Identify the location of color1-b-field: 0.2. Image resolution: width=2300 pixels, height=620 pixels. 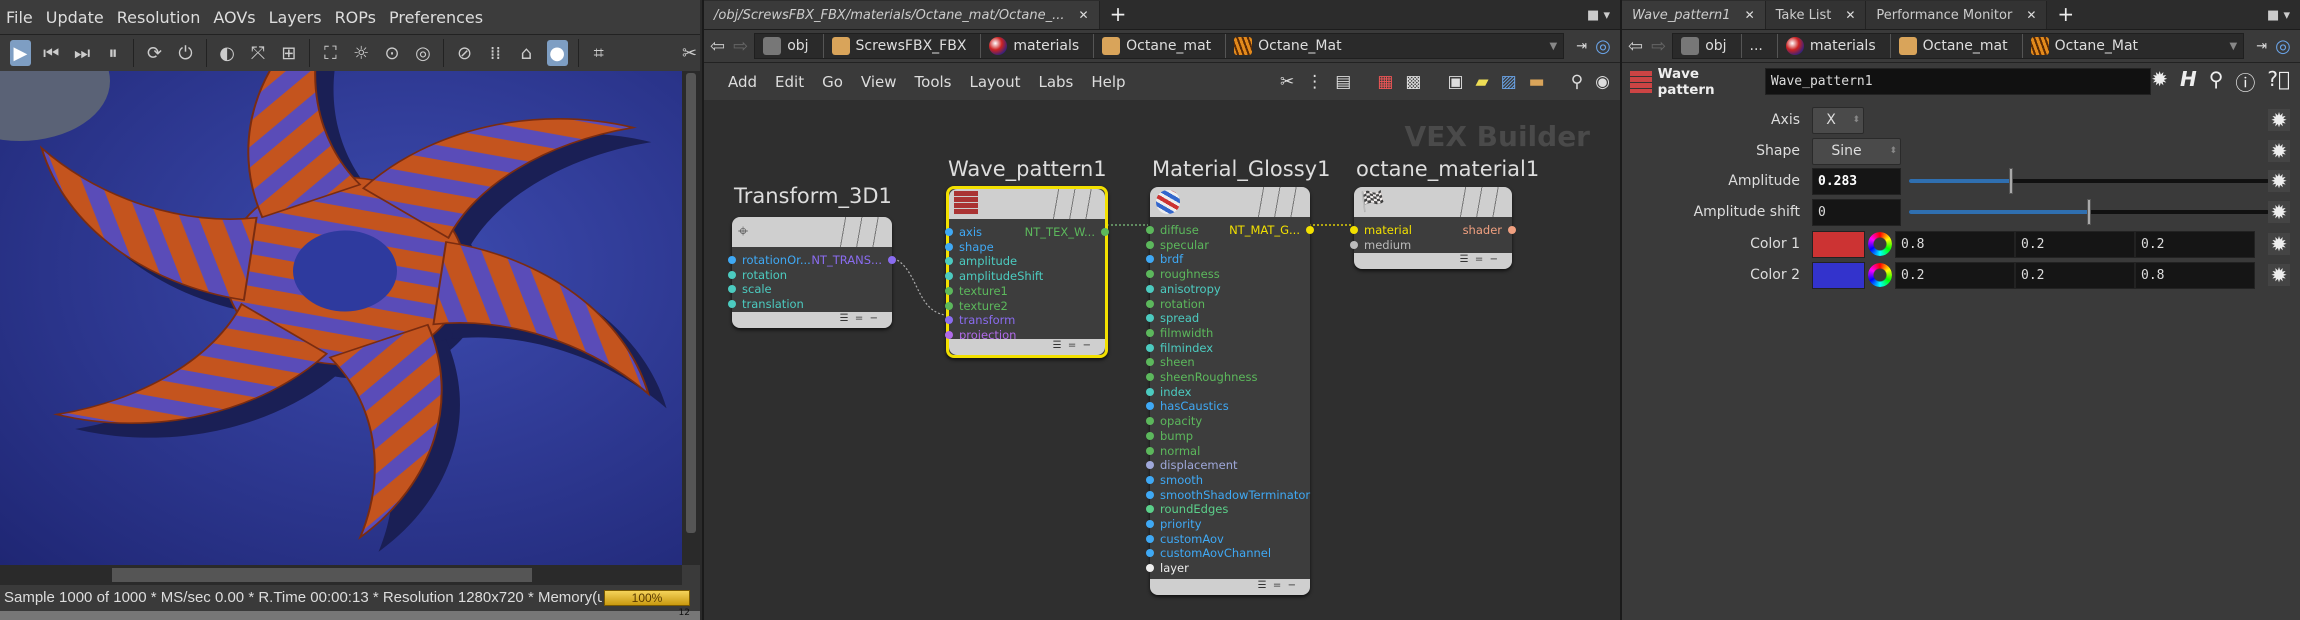
(2195, 244).